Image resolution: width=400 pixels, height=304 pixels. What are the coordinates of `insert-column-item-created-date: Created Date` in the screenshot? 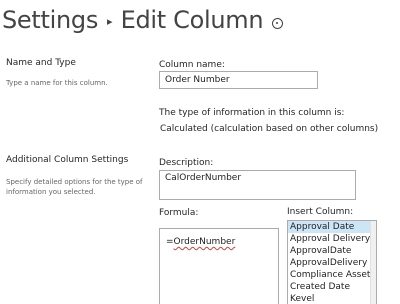 It's located at (332, 287).